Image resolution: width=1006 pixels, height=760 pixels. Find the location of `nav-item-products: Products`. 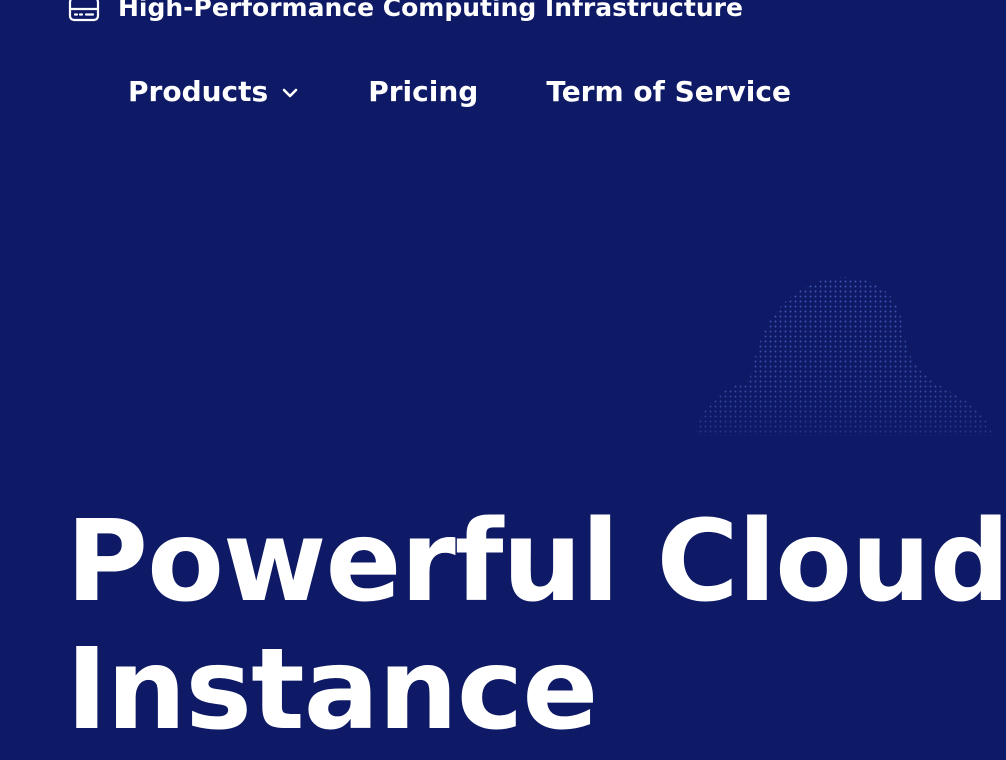

nav-item-products: Products is located at coordinates (214, 92).